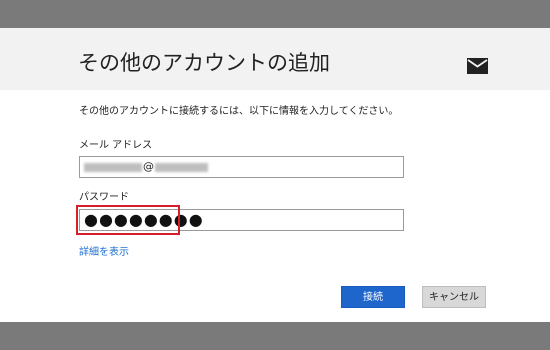 The width and height of the screenshot is (550, 350). I want to click on email-at-symbol: @, so click(148, 166).